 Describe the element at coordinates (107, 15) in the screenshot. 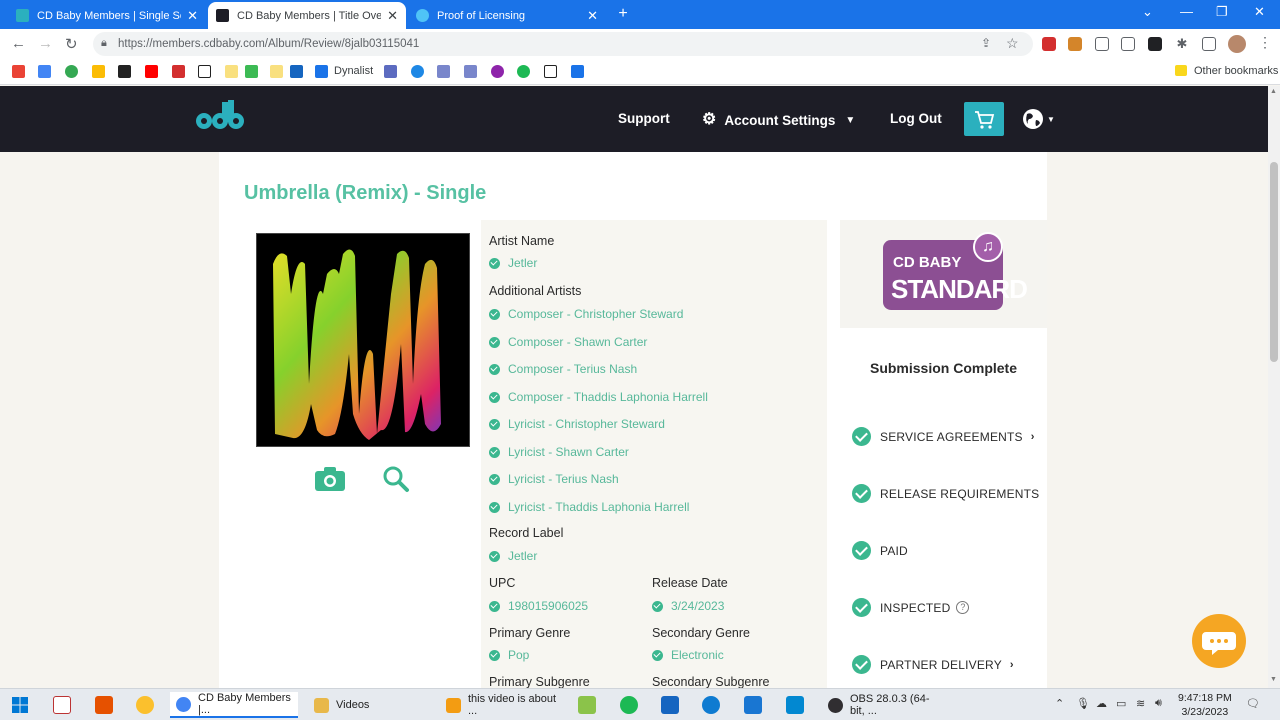

I see `tab-single-song: CD Baby Members | Single Song ✕` at that location.